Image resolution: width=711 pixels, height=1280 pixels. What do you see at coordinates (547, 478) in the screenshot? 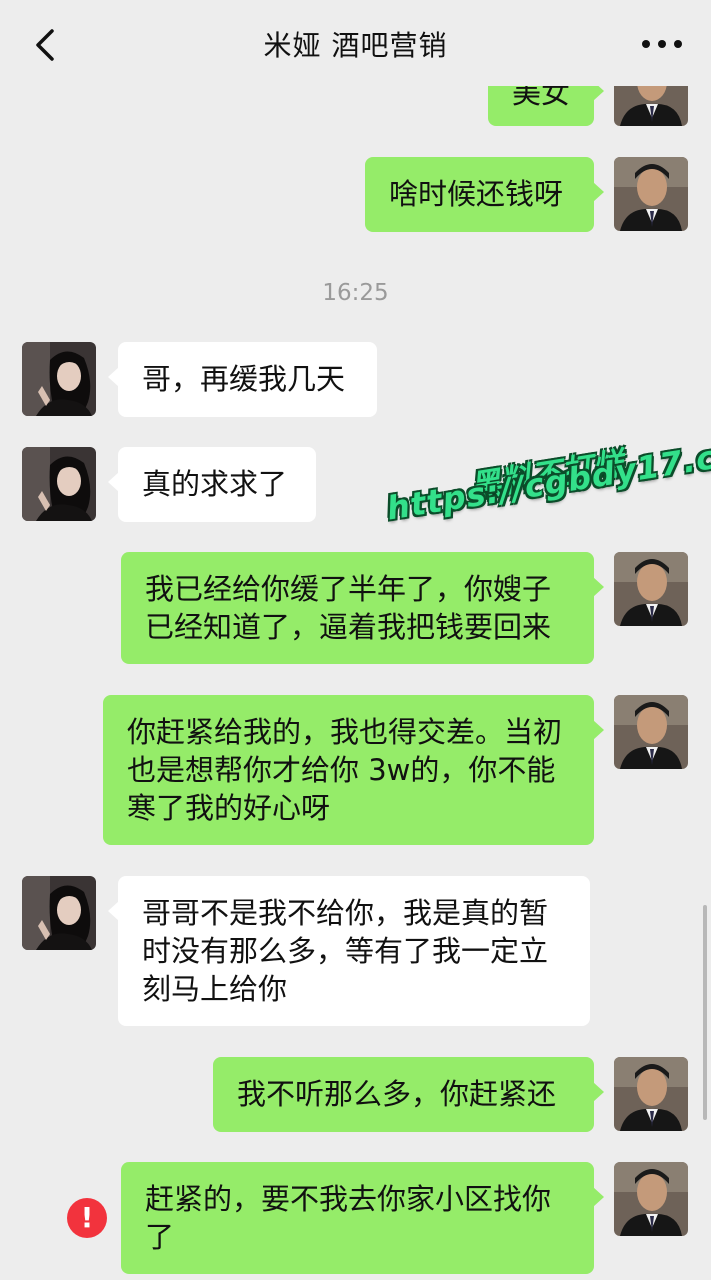
I see `watermark-url: https://cgbdy17.com` at bounding box center [547, 478].